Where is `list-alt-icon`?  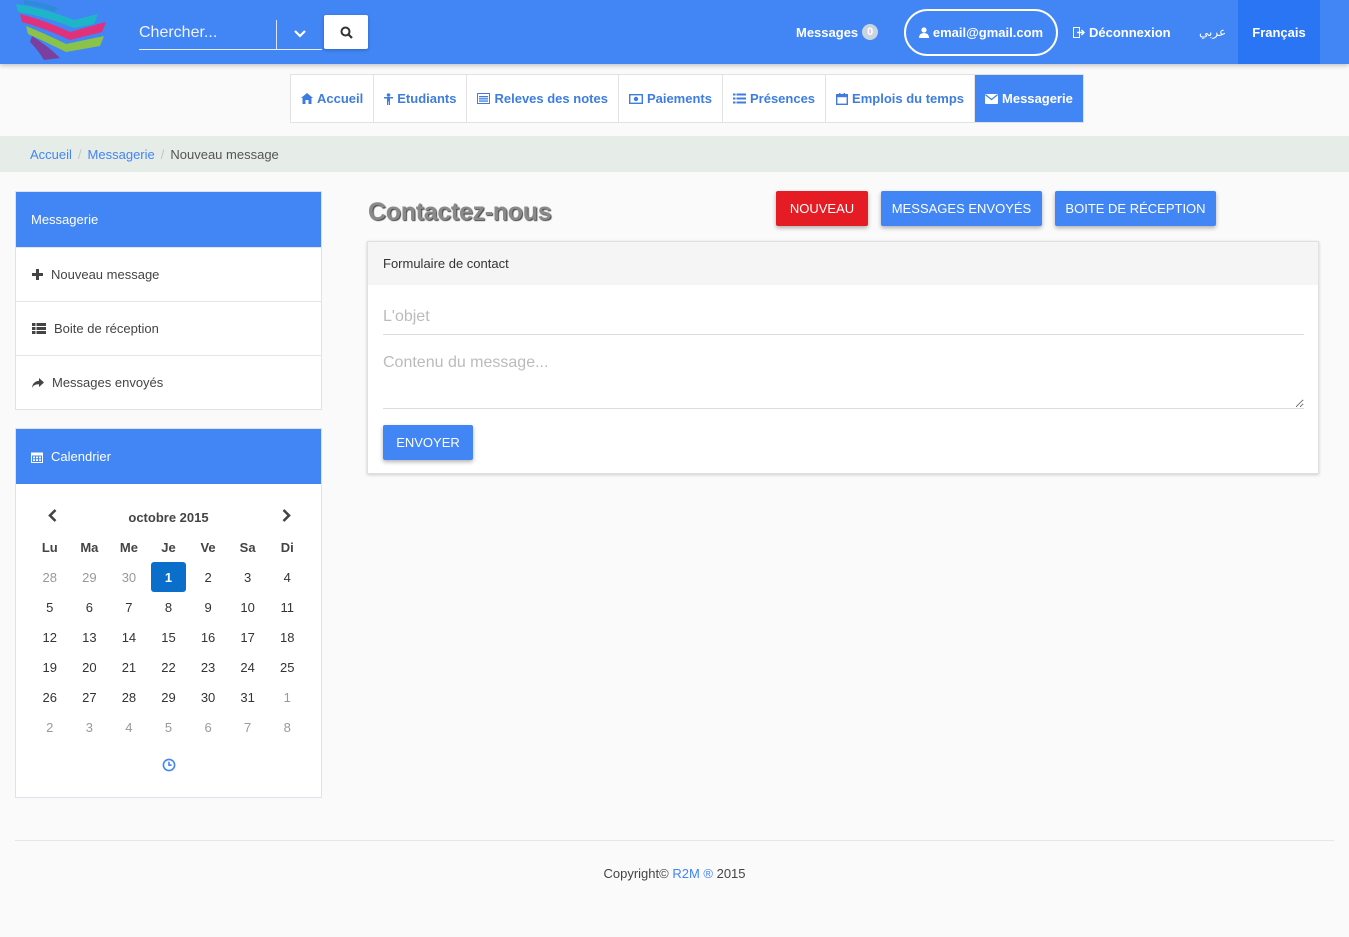 list-alt-icon is located at coordinates (484, 98).